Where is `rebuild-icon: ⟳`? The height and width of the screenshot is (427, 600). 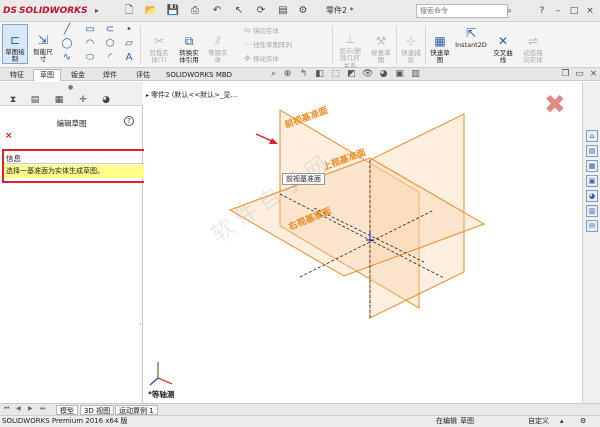 rebuild-icon: ⟳ is located at coordinates (261, 11).